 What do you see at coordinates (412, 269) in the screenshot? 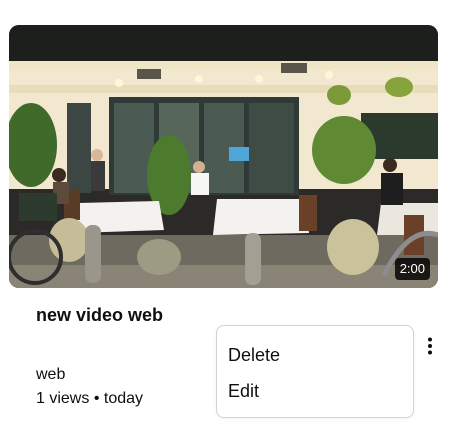
I see `duration-badge: 2:00` at bounding box center [412, 269].